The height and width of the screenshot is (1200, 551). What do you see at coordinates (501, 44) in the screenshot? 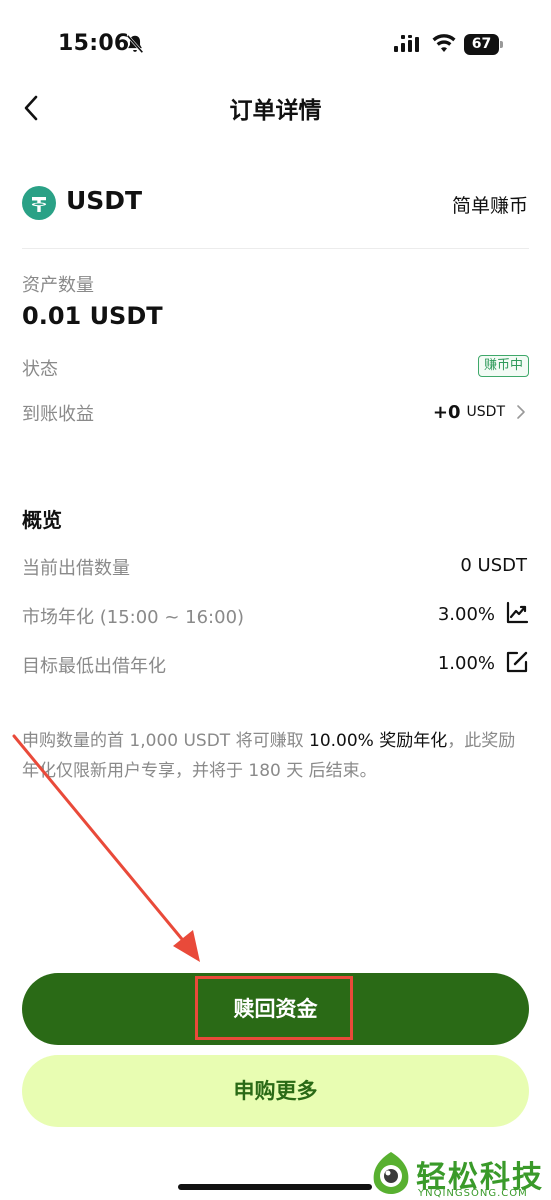
I see `battery-tip` at bounding box center [501, 44].